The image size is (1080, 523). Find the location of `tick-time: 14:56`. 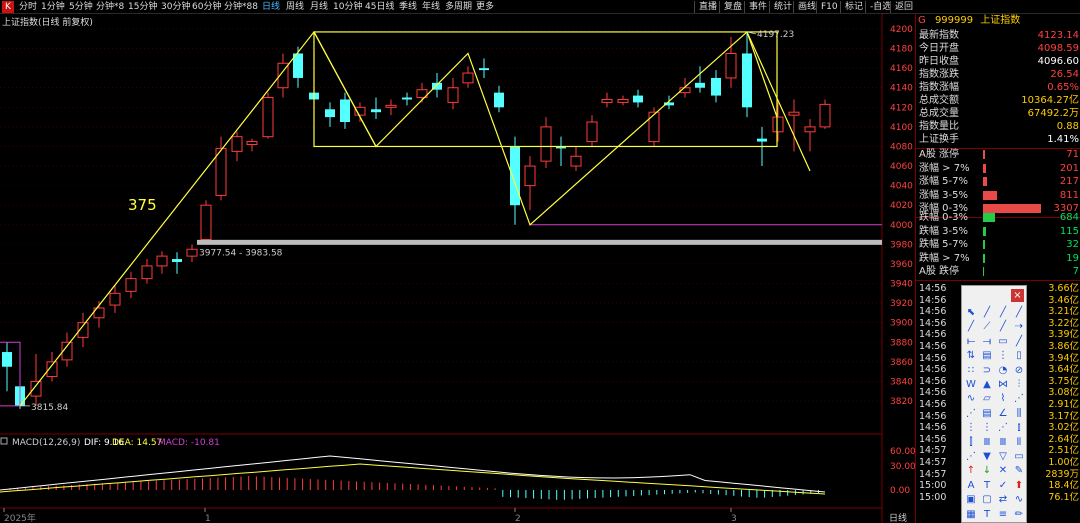

tick-time: 14:56 is located at coordinates (933, 404).